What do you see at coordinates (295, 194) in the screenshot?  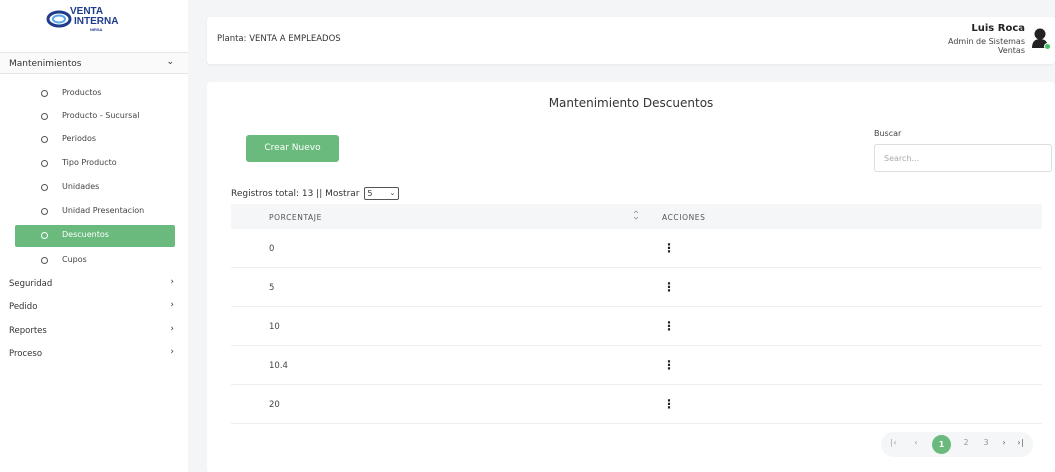 I see `records-text: Registros total: 13 || Mostrar` at bounding box center [295, 194].